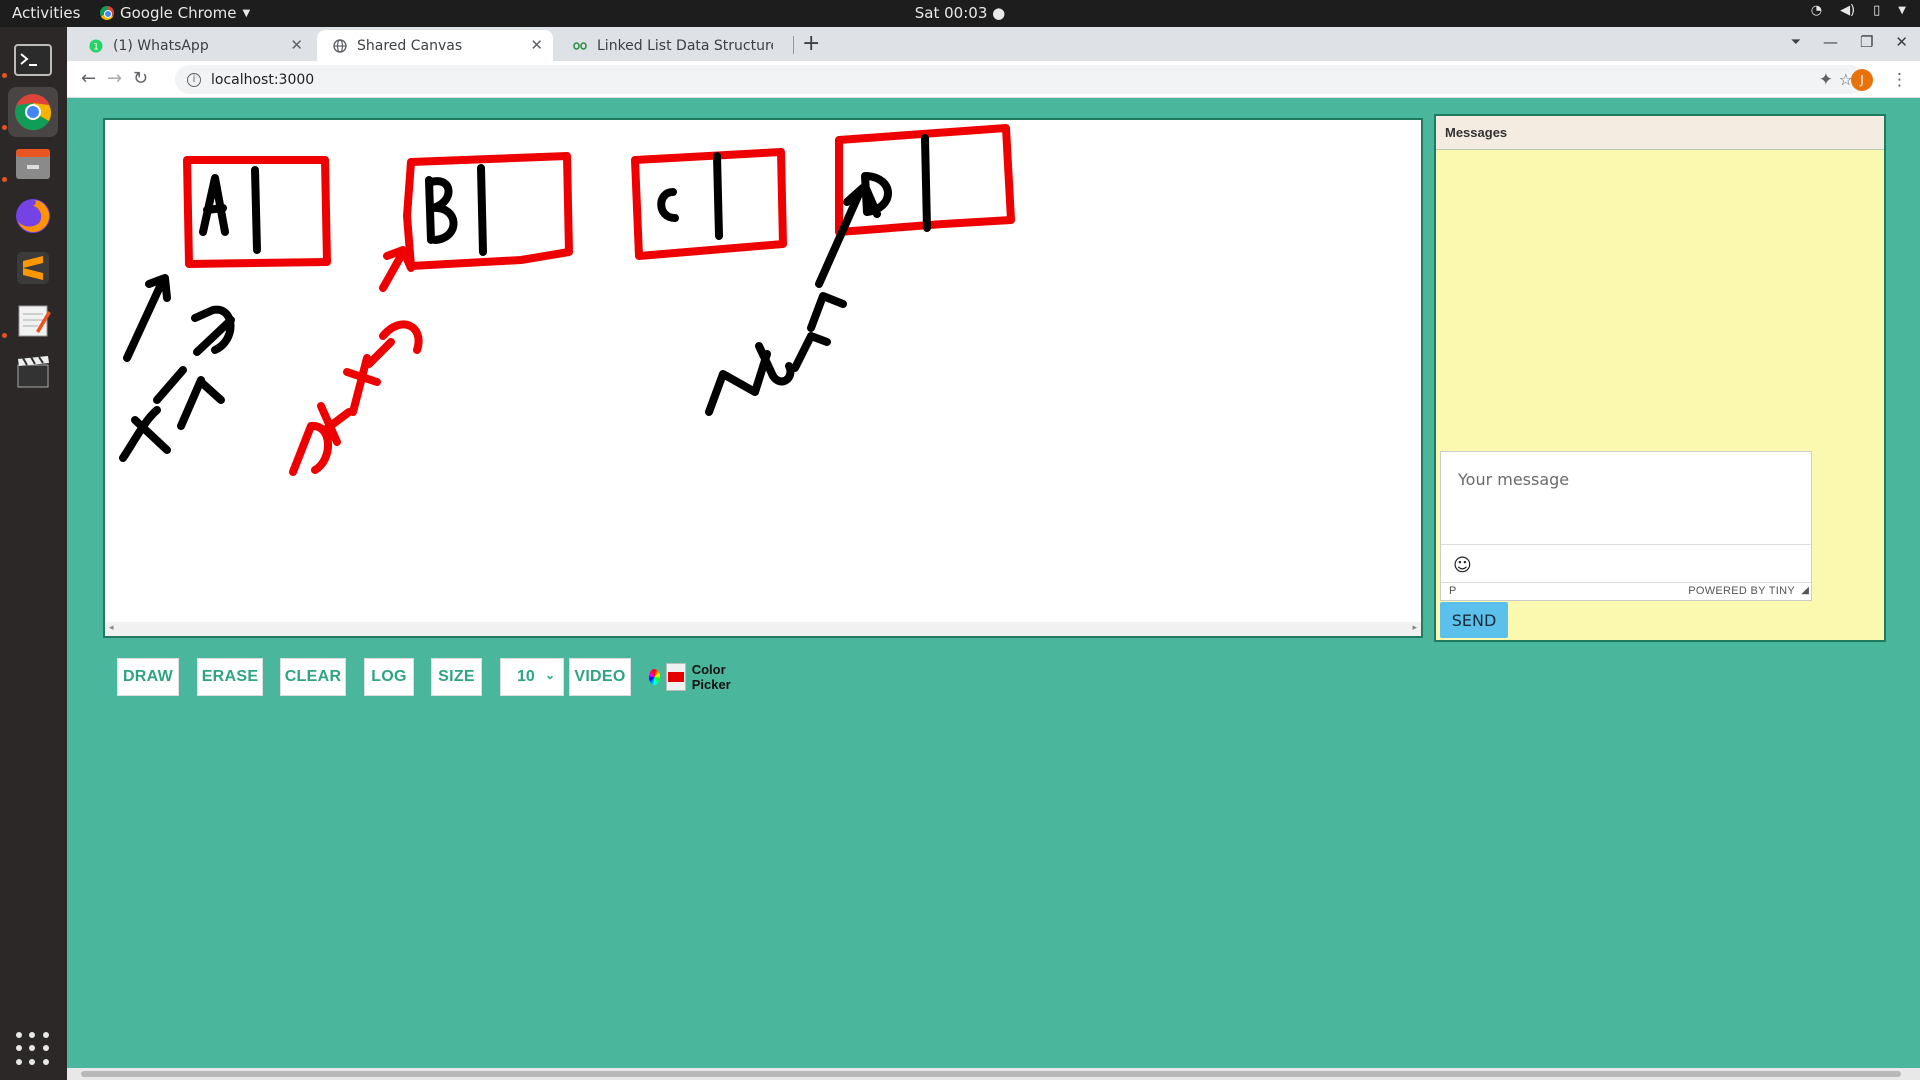 This screenshot has width=1920, height=1080. What do you see at coordinates (1741, 591) in the screenshot?
I see `powered-by-tiny: POWERED BY TINY` at bounding box center [1741, 591].